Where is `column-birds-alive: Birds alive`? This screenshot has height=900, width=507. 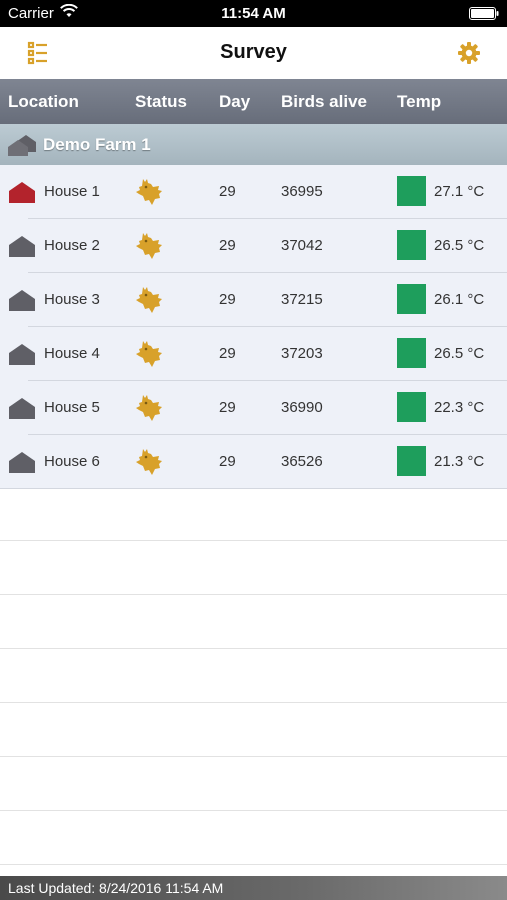 column-birds-alive: Birds alive is located at coordinates (324, 102).